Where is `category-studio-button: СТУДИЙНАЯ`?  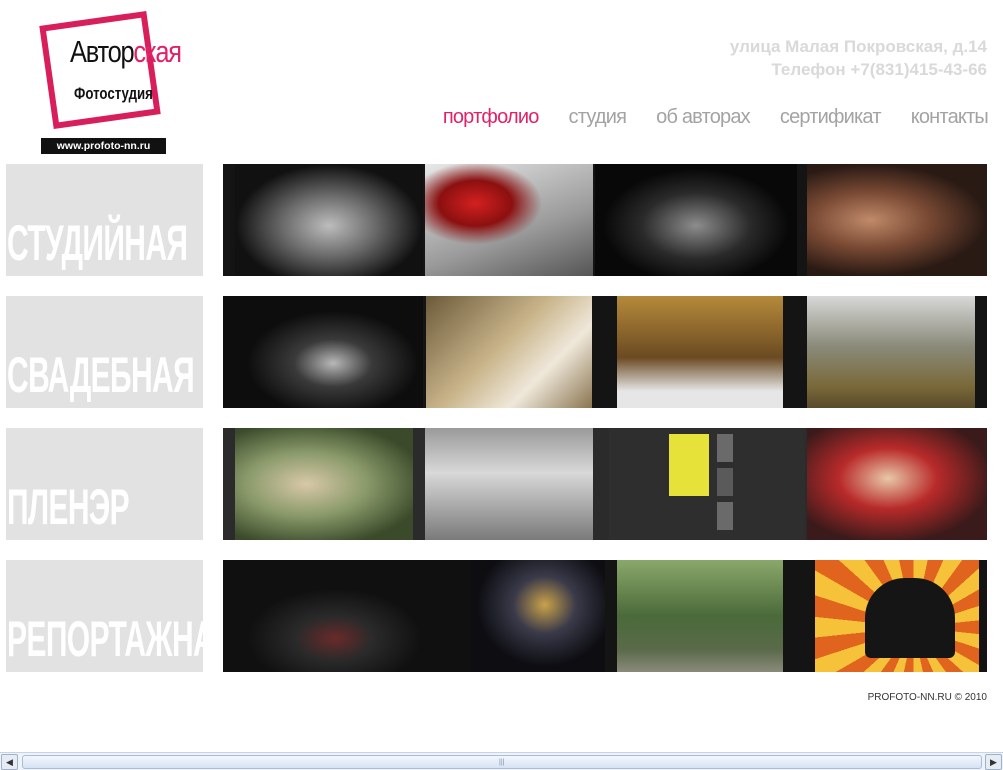
category-studio-button: СТУДИЙНАЯ is located at coordinates (104, 220).